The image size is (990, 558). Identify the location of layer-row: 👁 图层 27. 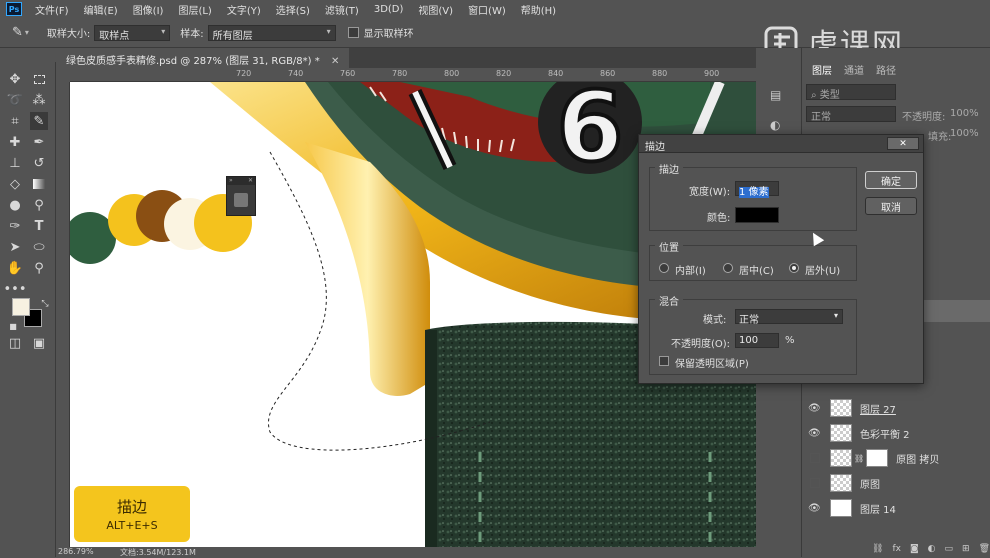
(896, 408).